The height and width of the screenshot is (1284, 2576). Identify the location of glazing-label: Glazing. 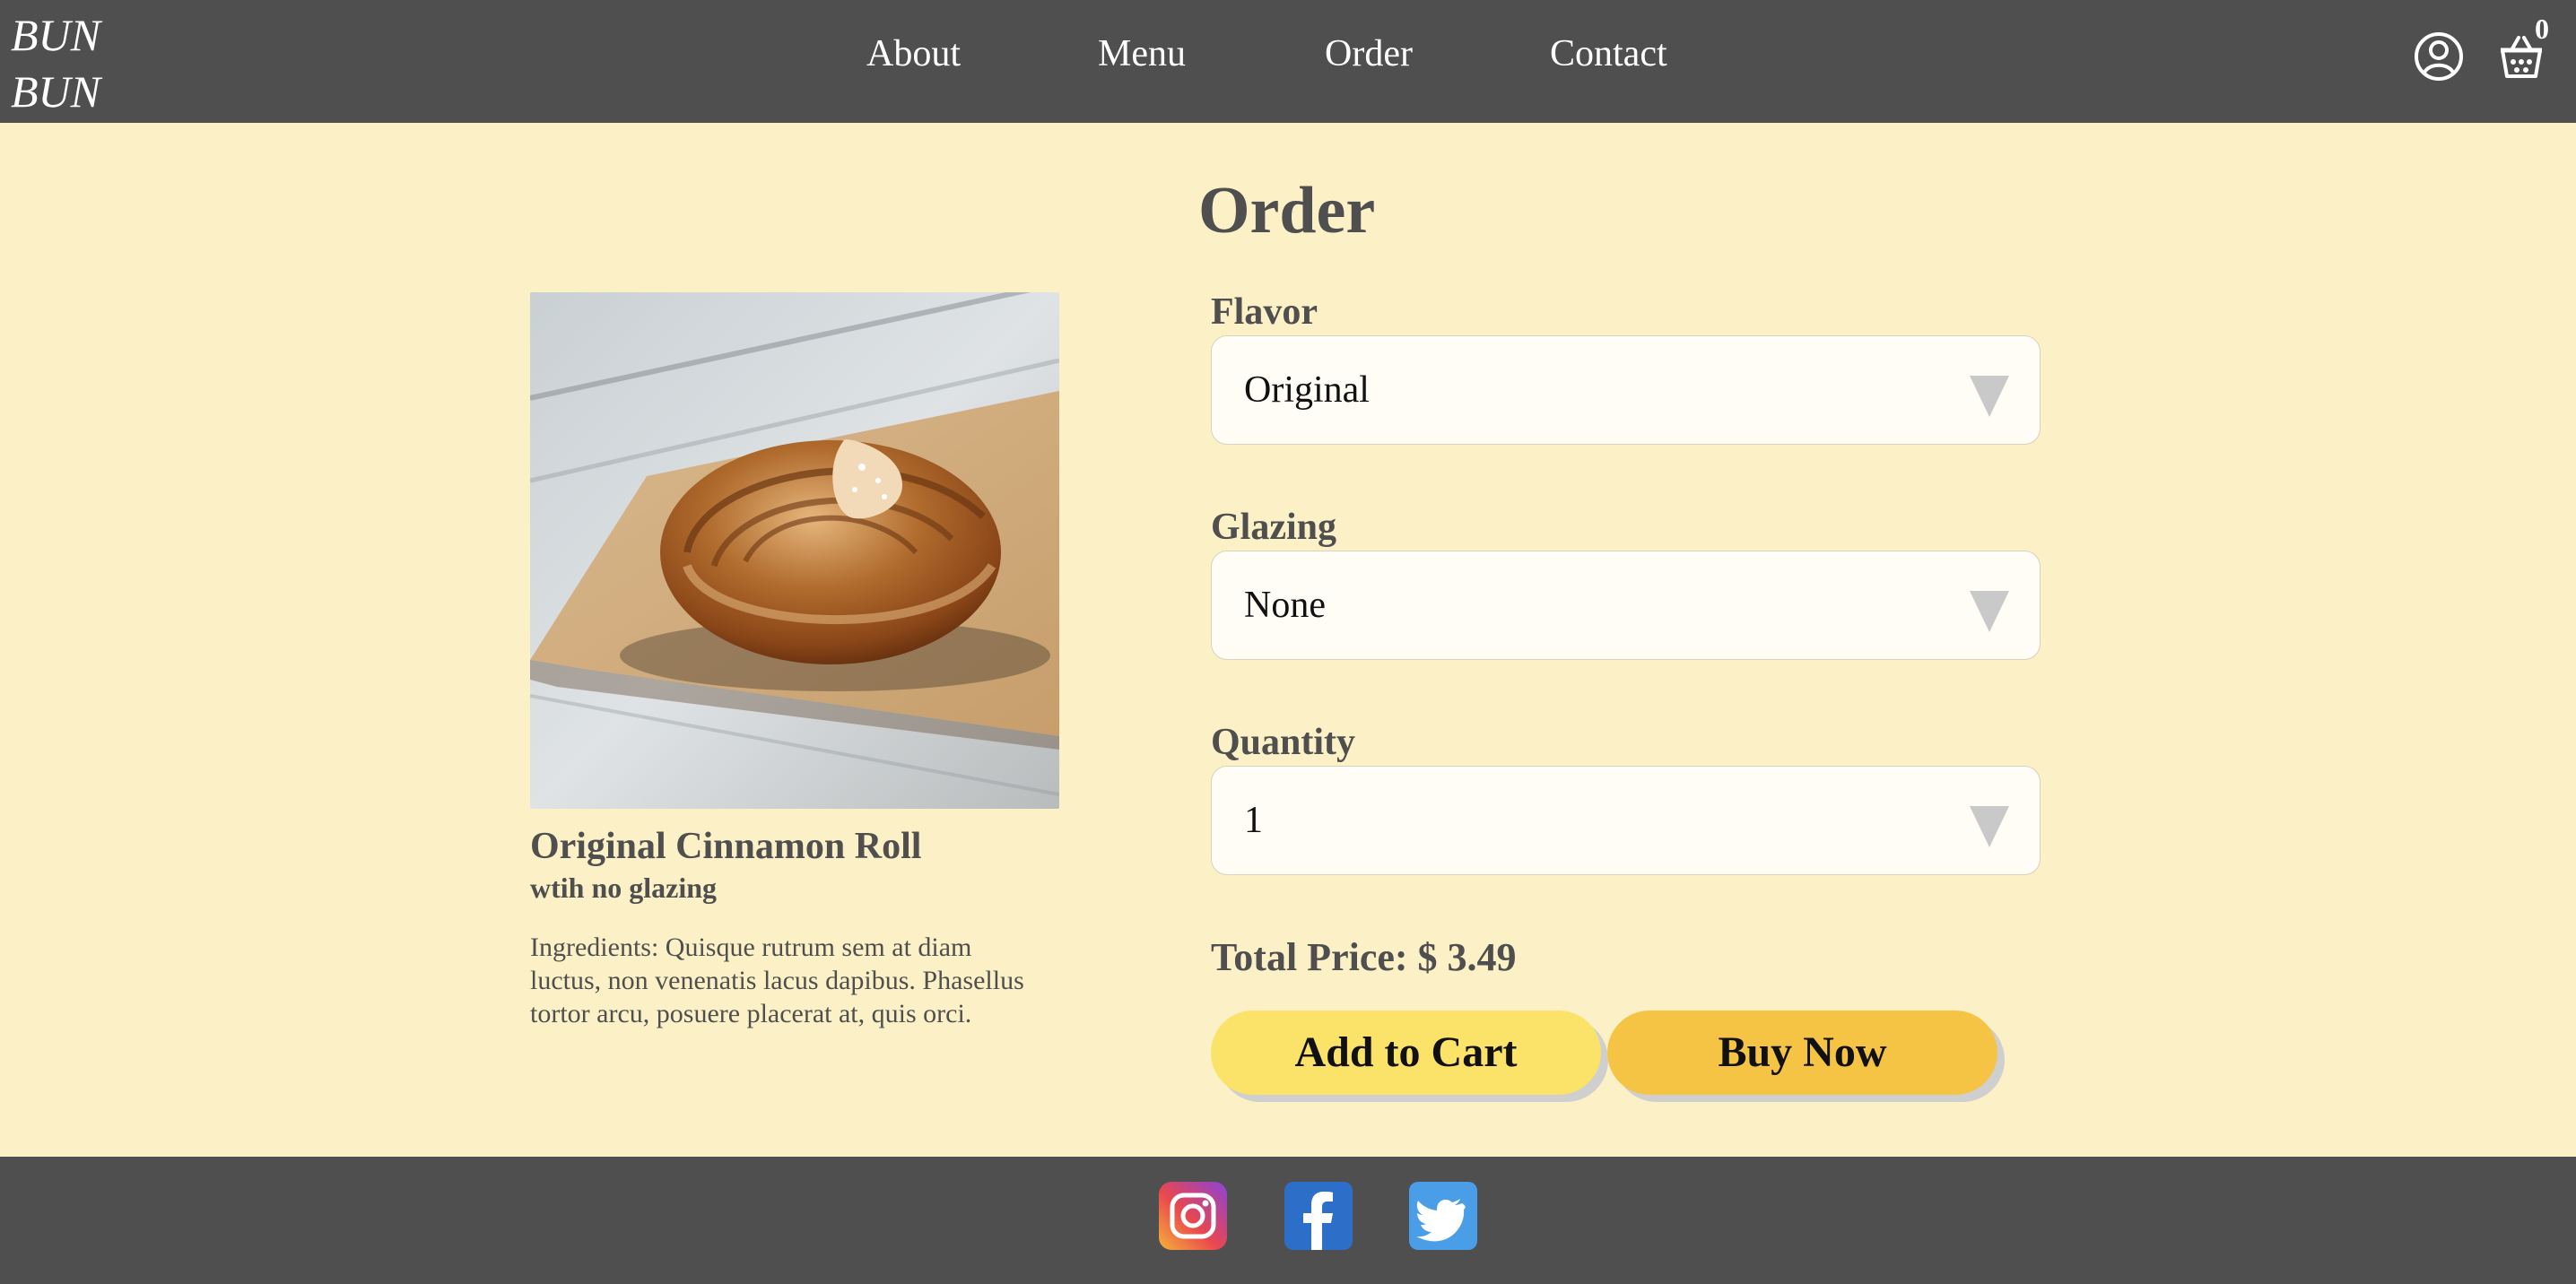
(1274, 527).